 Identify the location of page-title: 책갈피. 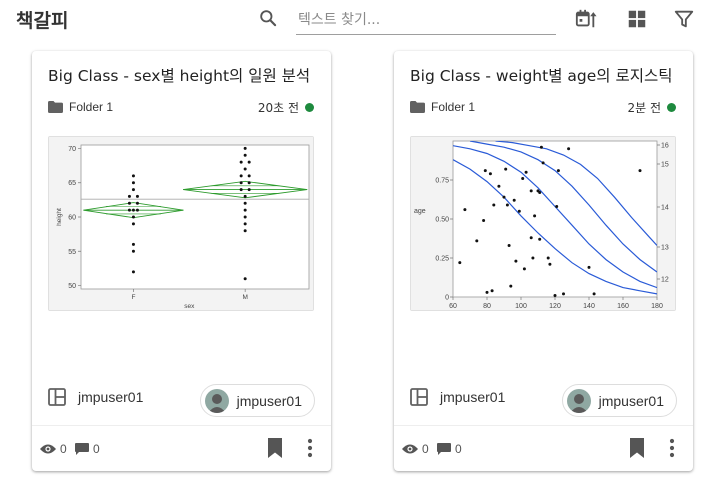
(42, 21).